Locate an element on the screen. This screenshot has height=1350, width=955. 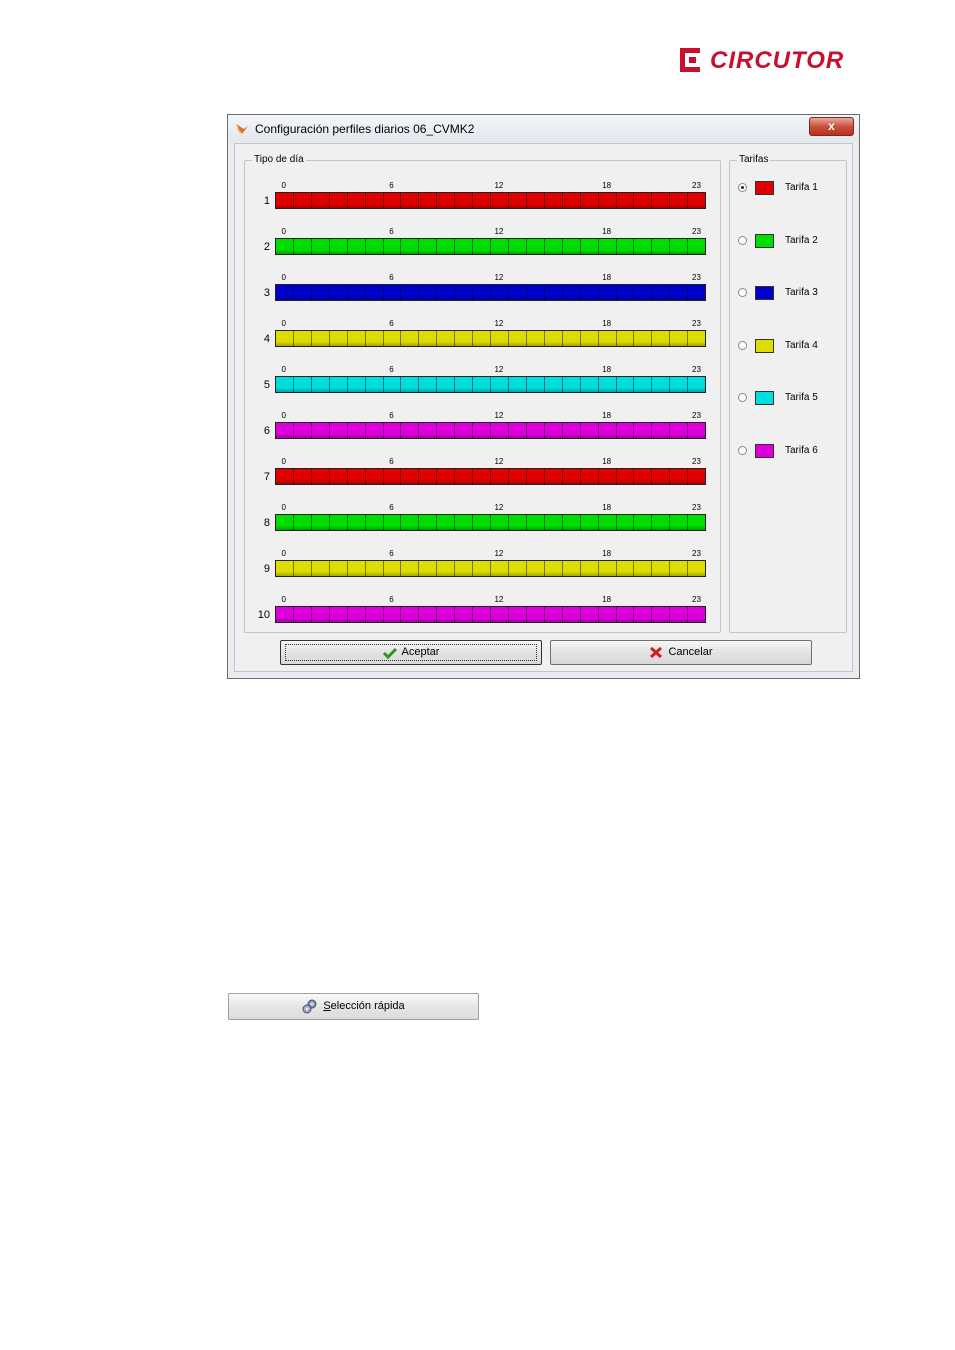
close-button: x is located at coordinates (831, 126).